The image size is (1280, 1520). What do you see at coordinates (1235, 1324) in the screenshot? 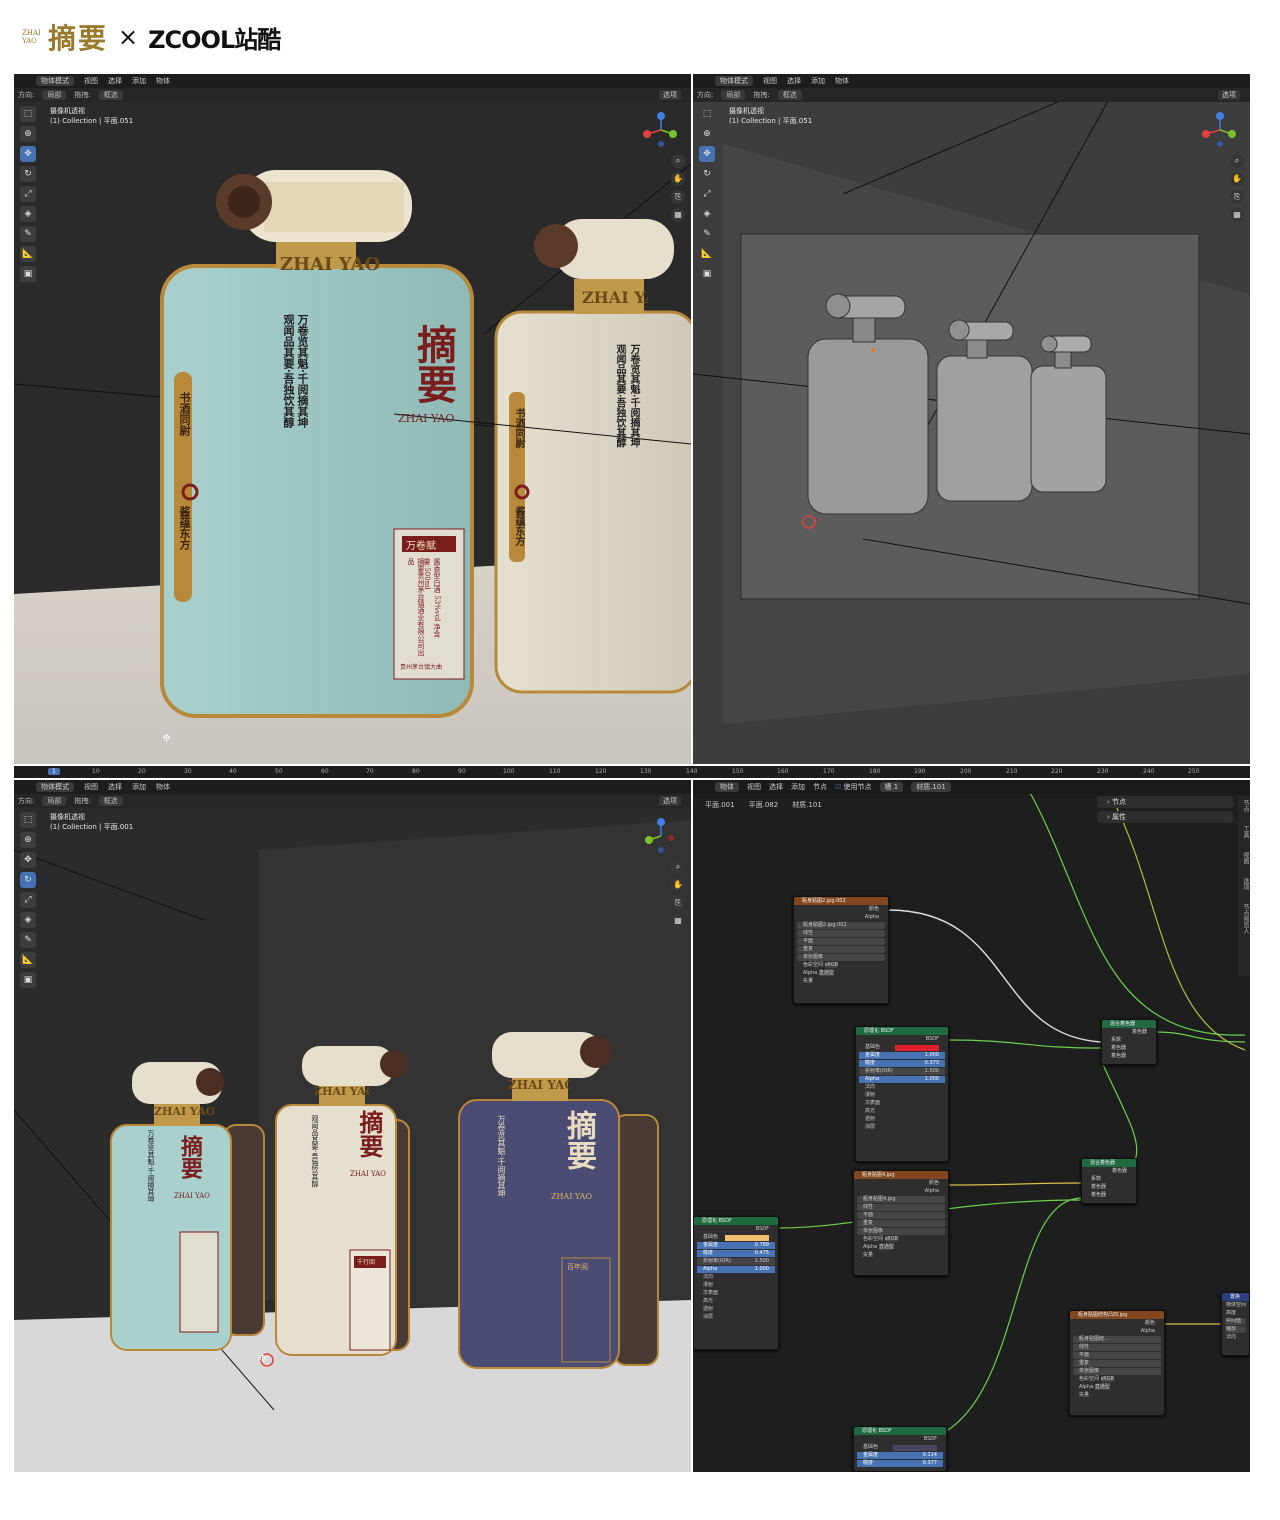
I see `bump-node: 置换 物体空间 高度 中间值 缩放 法向` at bounding box center [1235, 1324].